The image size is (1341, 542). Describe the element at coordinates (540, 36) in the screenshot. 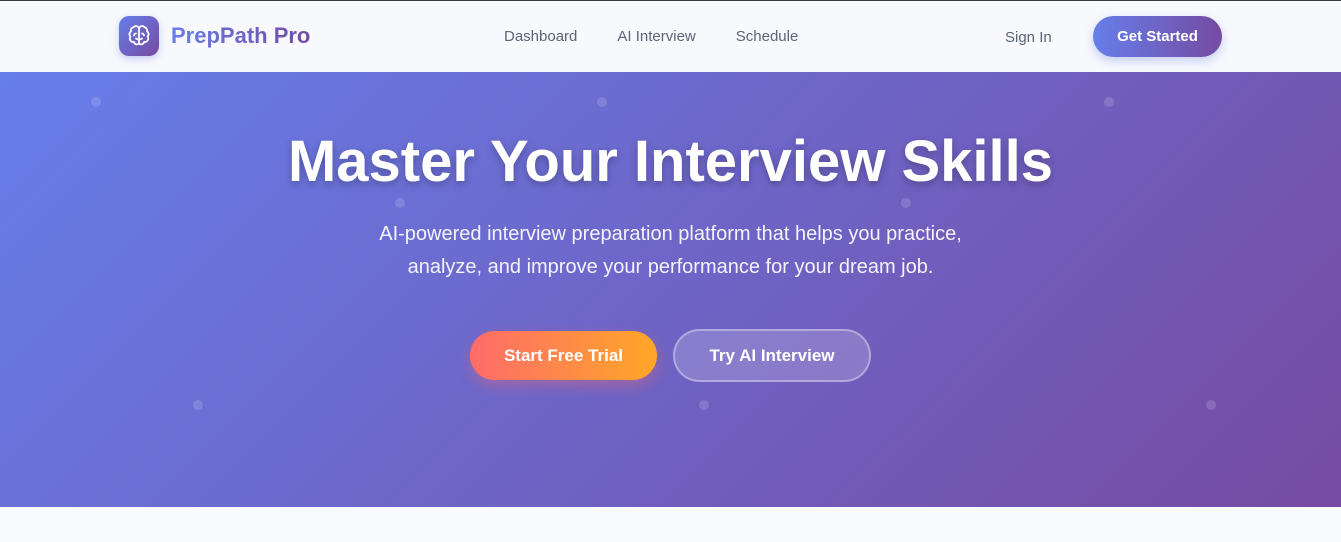

I see `nav-dashboard: Dashboard` at that location.